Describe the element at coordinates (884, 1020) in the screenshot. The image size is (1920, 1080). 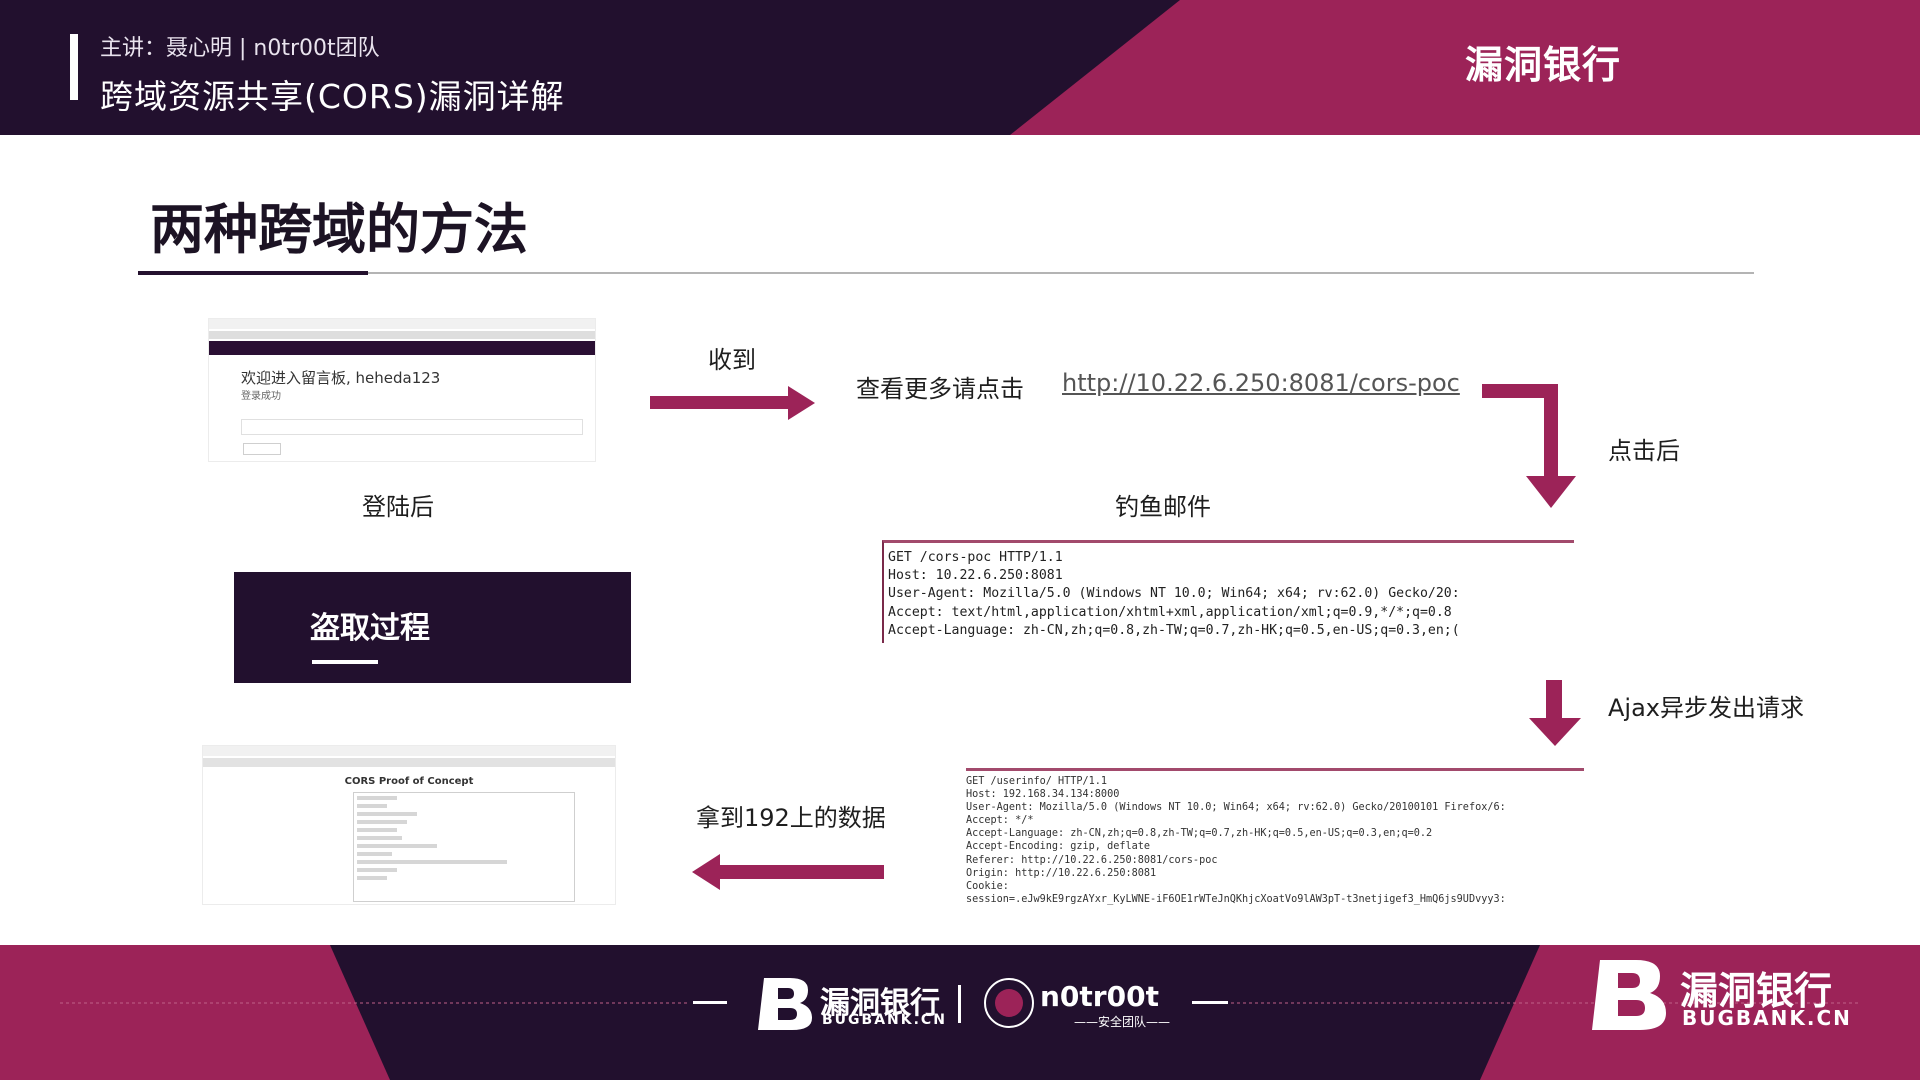
I see `footer-brand-url: BUGBANK.CN` at that location.